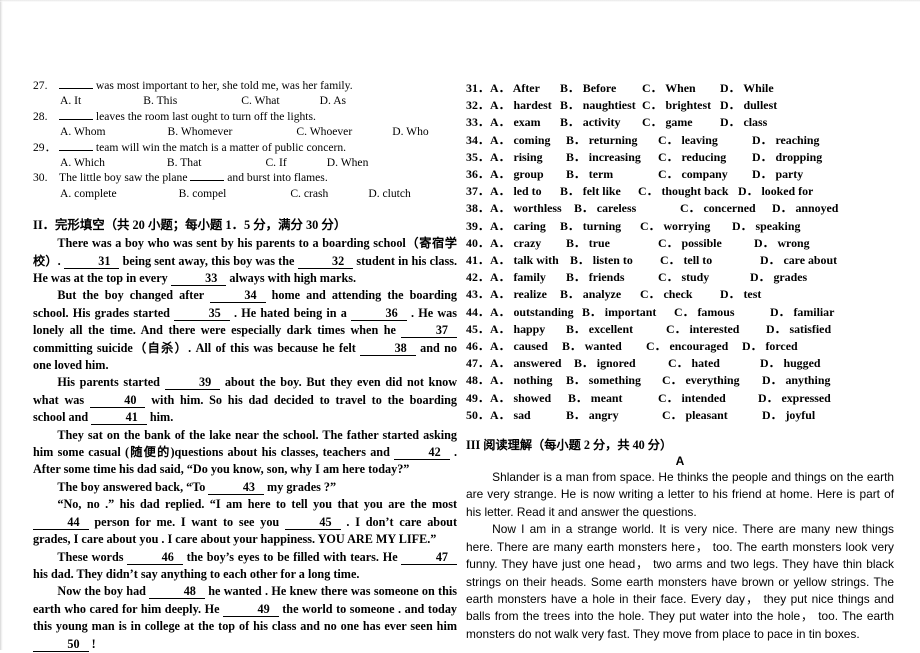 The image size is (920, 653). I want to click on cloze-option: A． happy, so click(528, 329).